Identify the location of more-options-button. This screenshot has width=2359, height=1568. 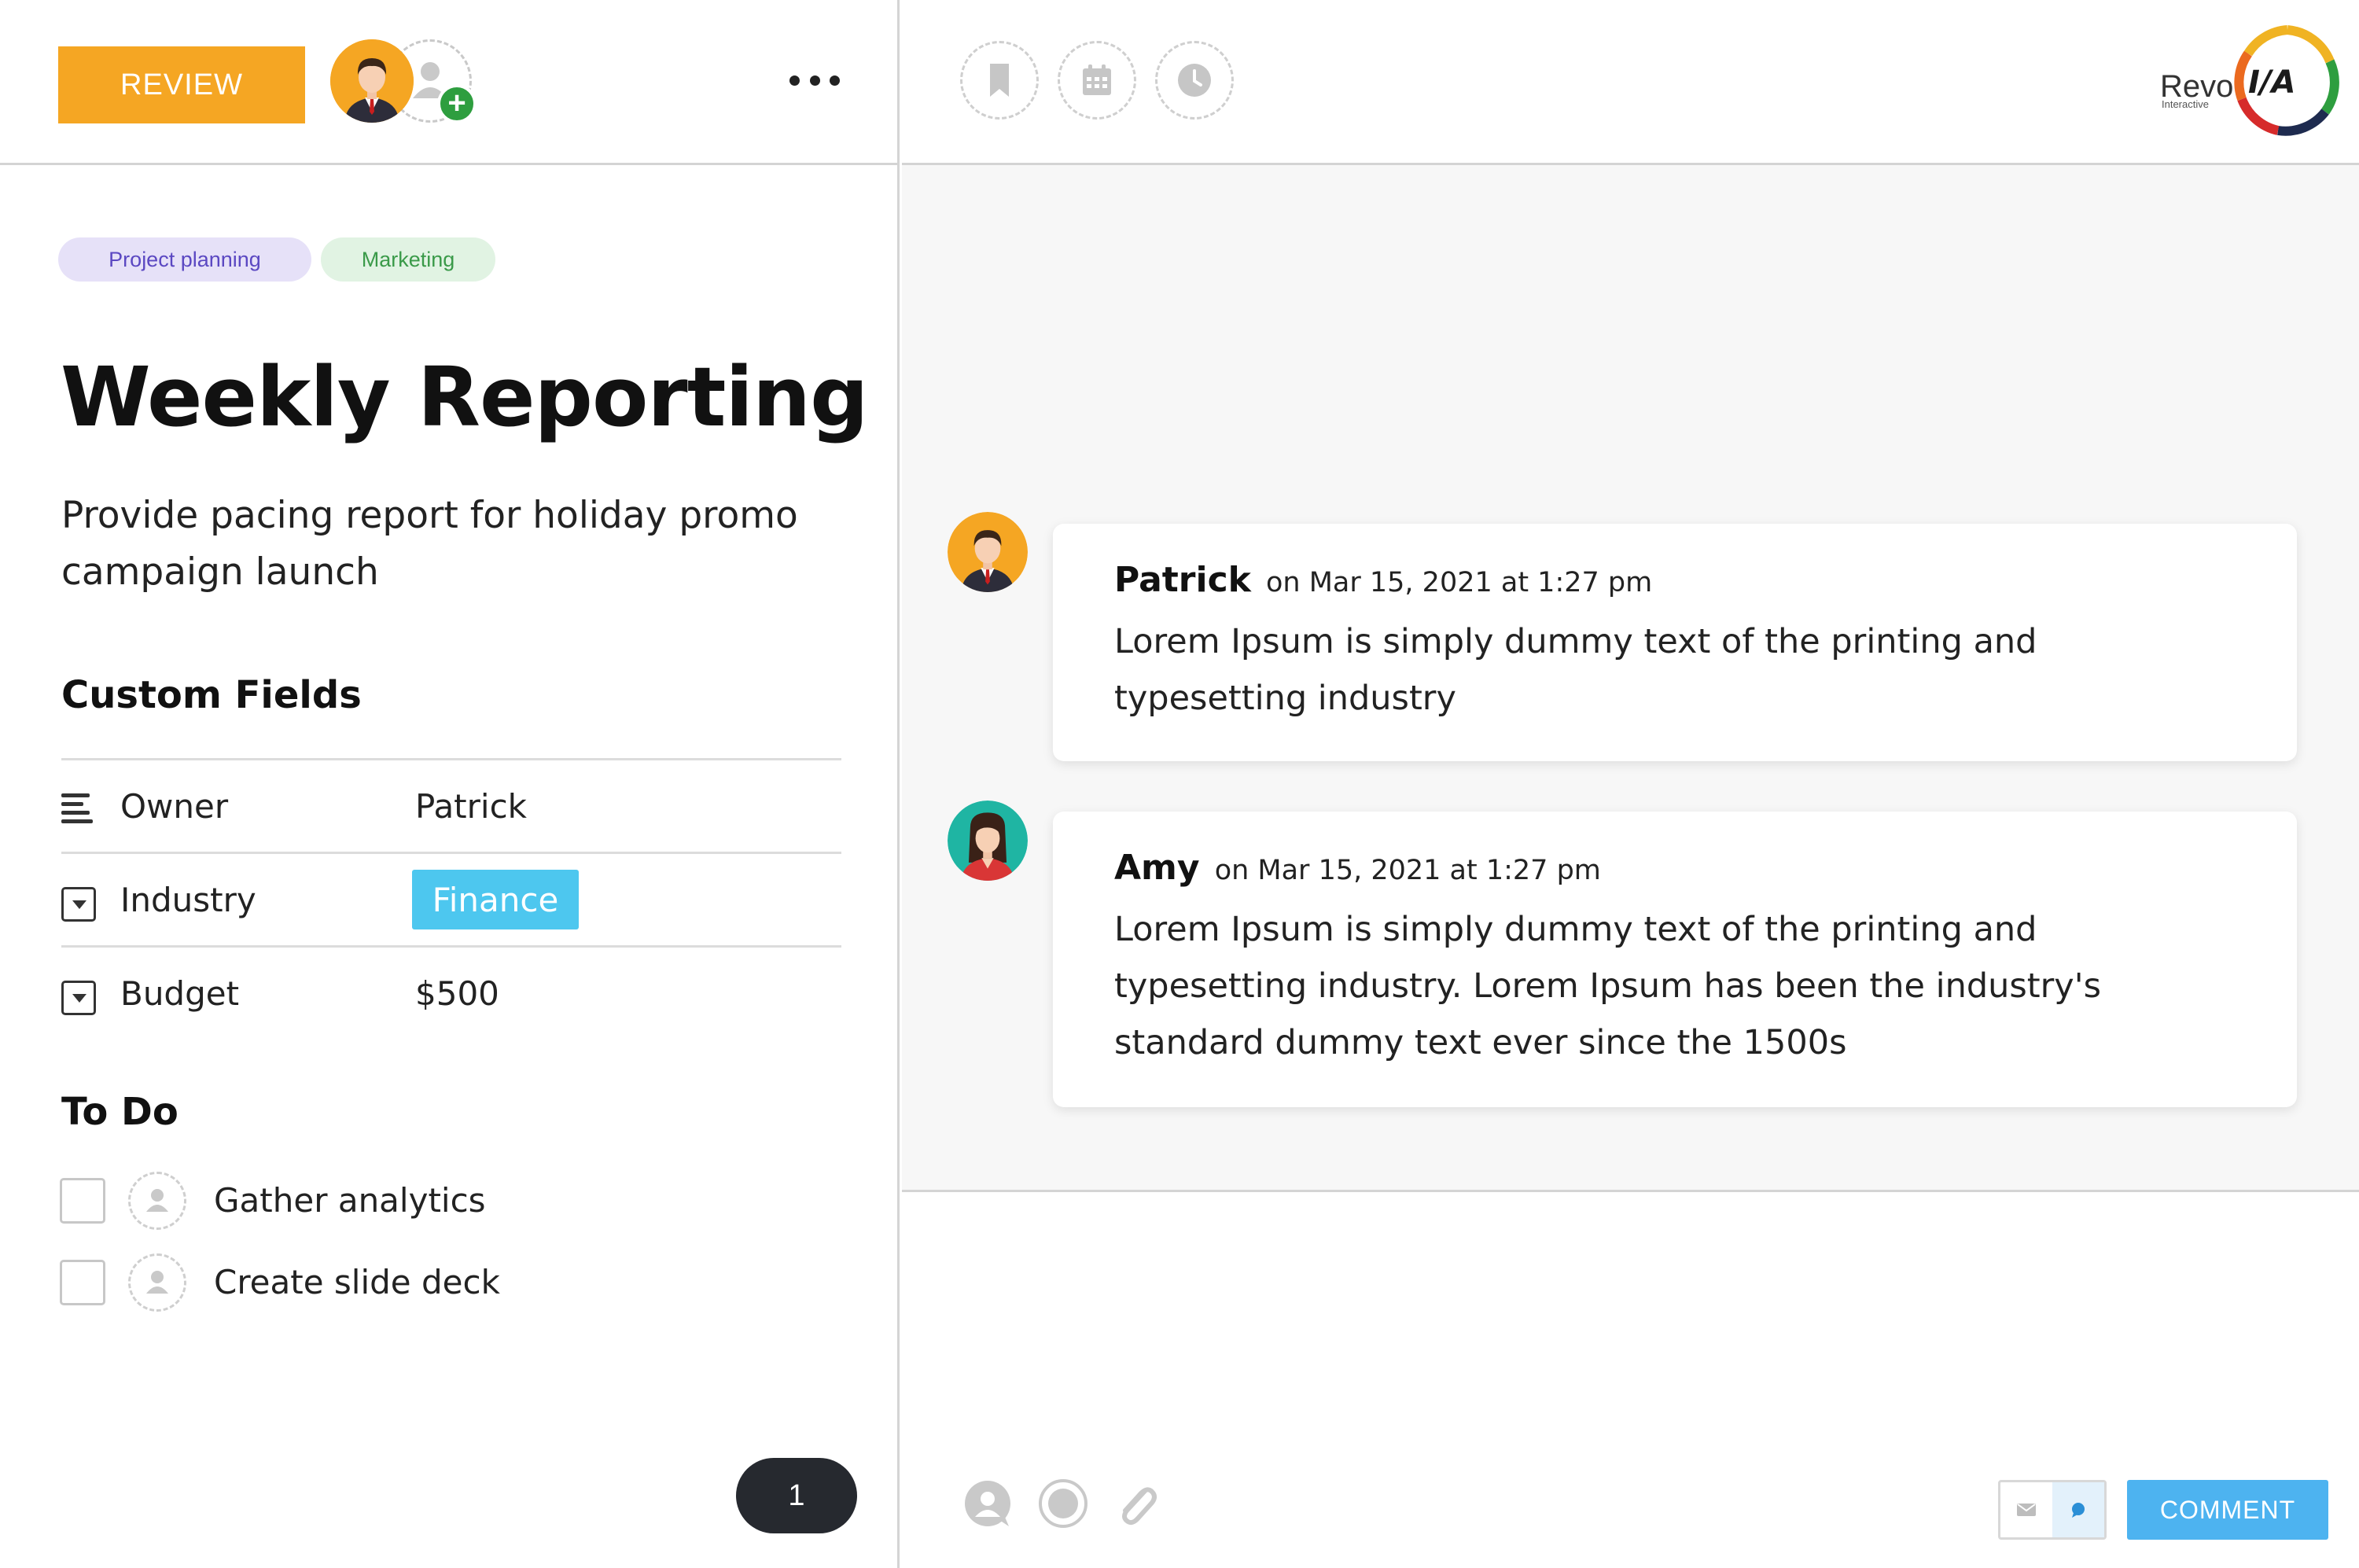
(814, 80).